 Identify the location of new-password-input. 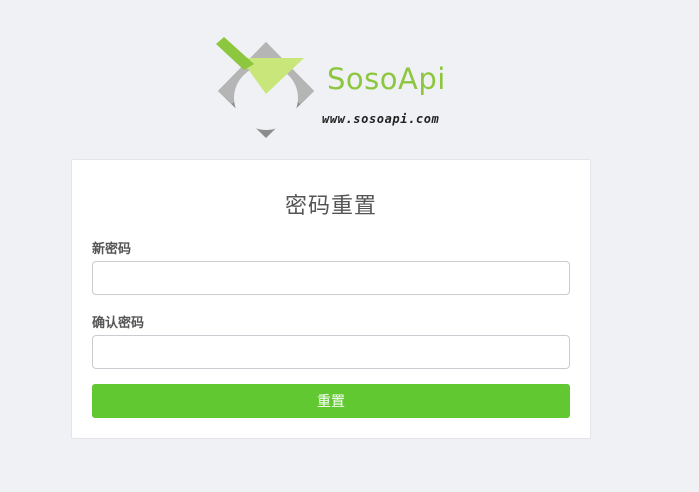
(331, 278).